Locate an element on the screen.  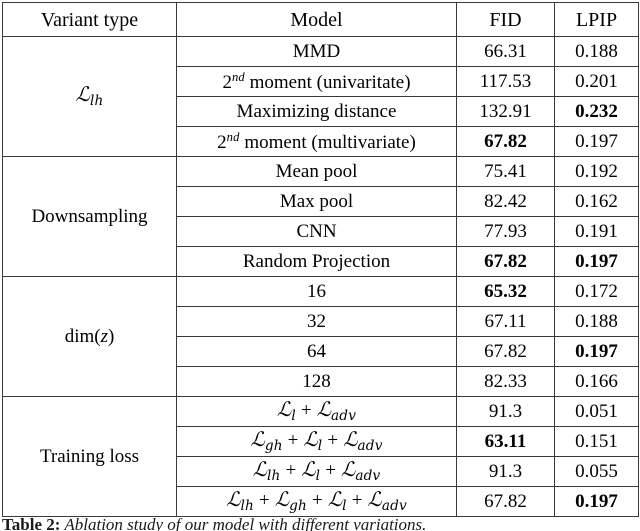
subscript: l is located at coordinates (344, 506).